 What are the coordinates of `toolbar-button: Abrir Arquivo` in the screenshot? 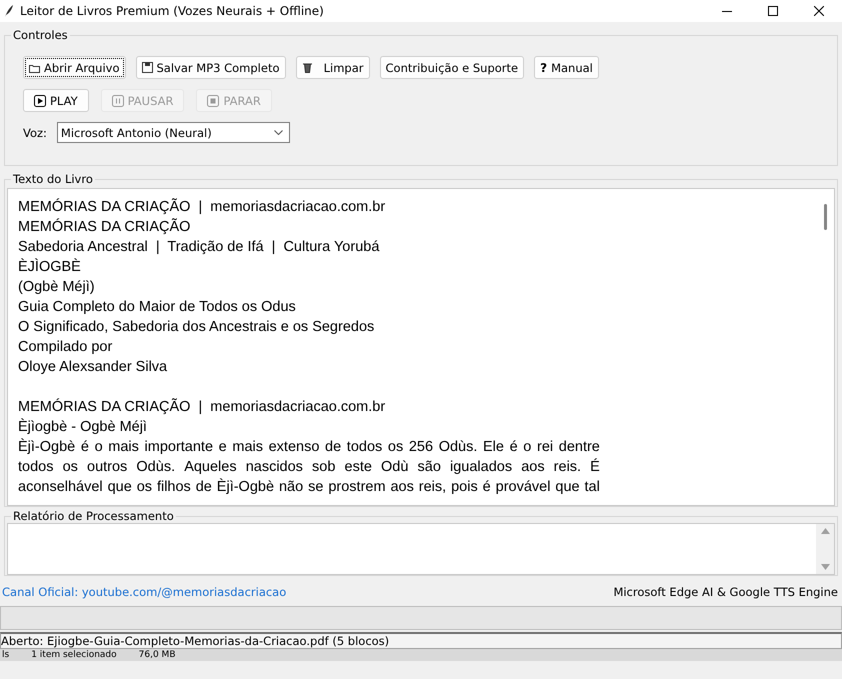 It's located at (74, 67).